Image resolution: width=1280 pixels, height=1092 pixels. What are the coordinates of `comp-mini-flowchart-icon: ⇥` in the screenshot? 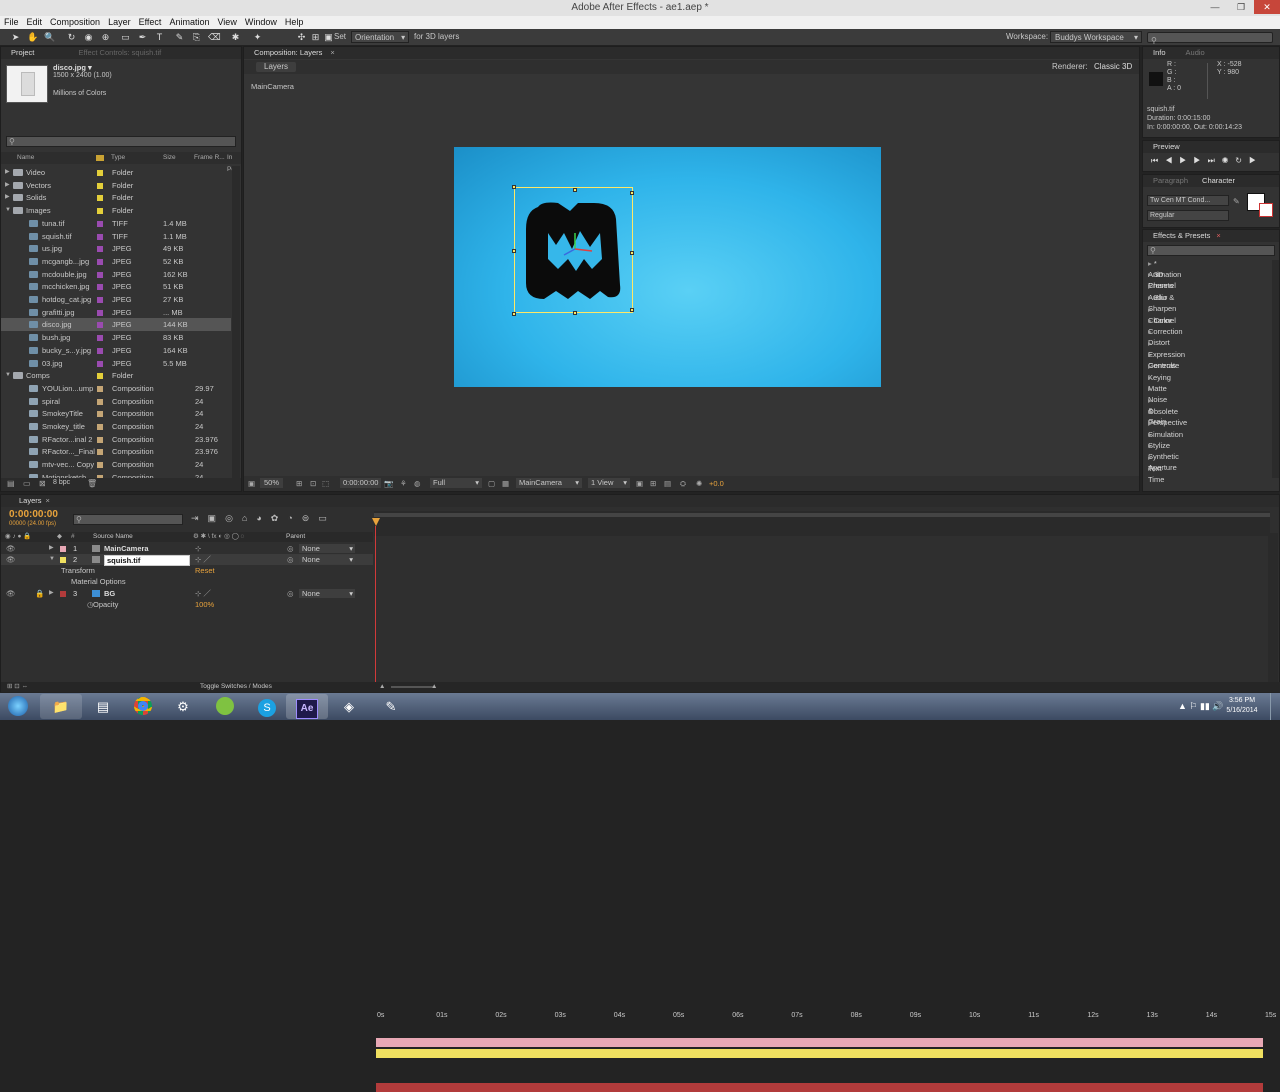 It's located at (199, 518).